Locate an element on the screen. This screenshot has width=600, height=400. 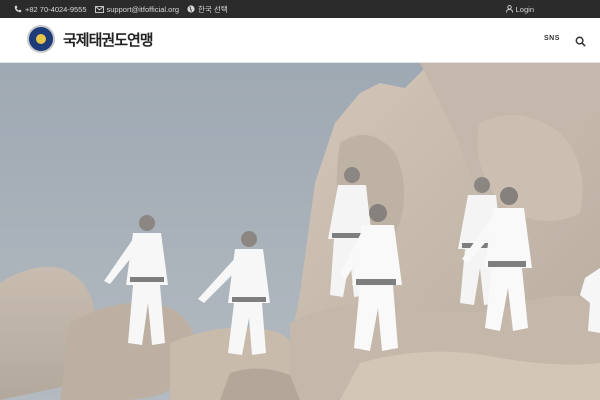
envelope-icon is located at coordinates (99, 9).